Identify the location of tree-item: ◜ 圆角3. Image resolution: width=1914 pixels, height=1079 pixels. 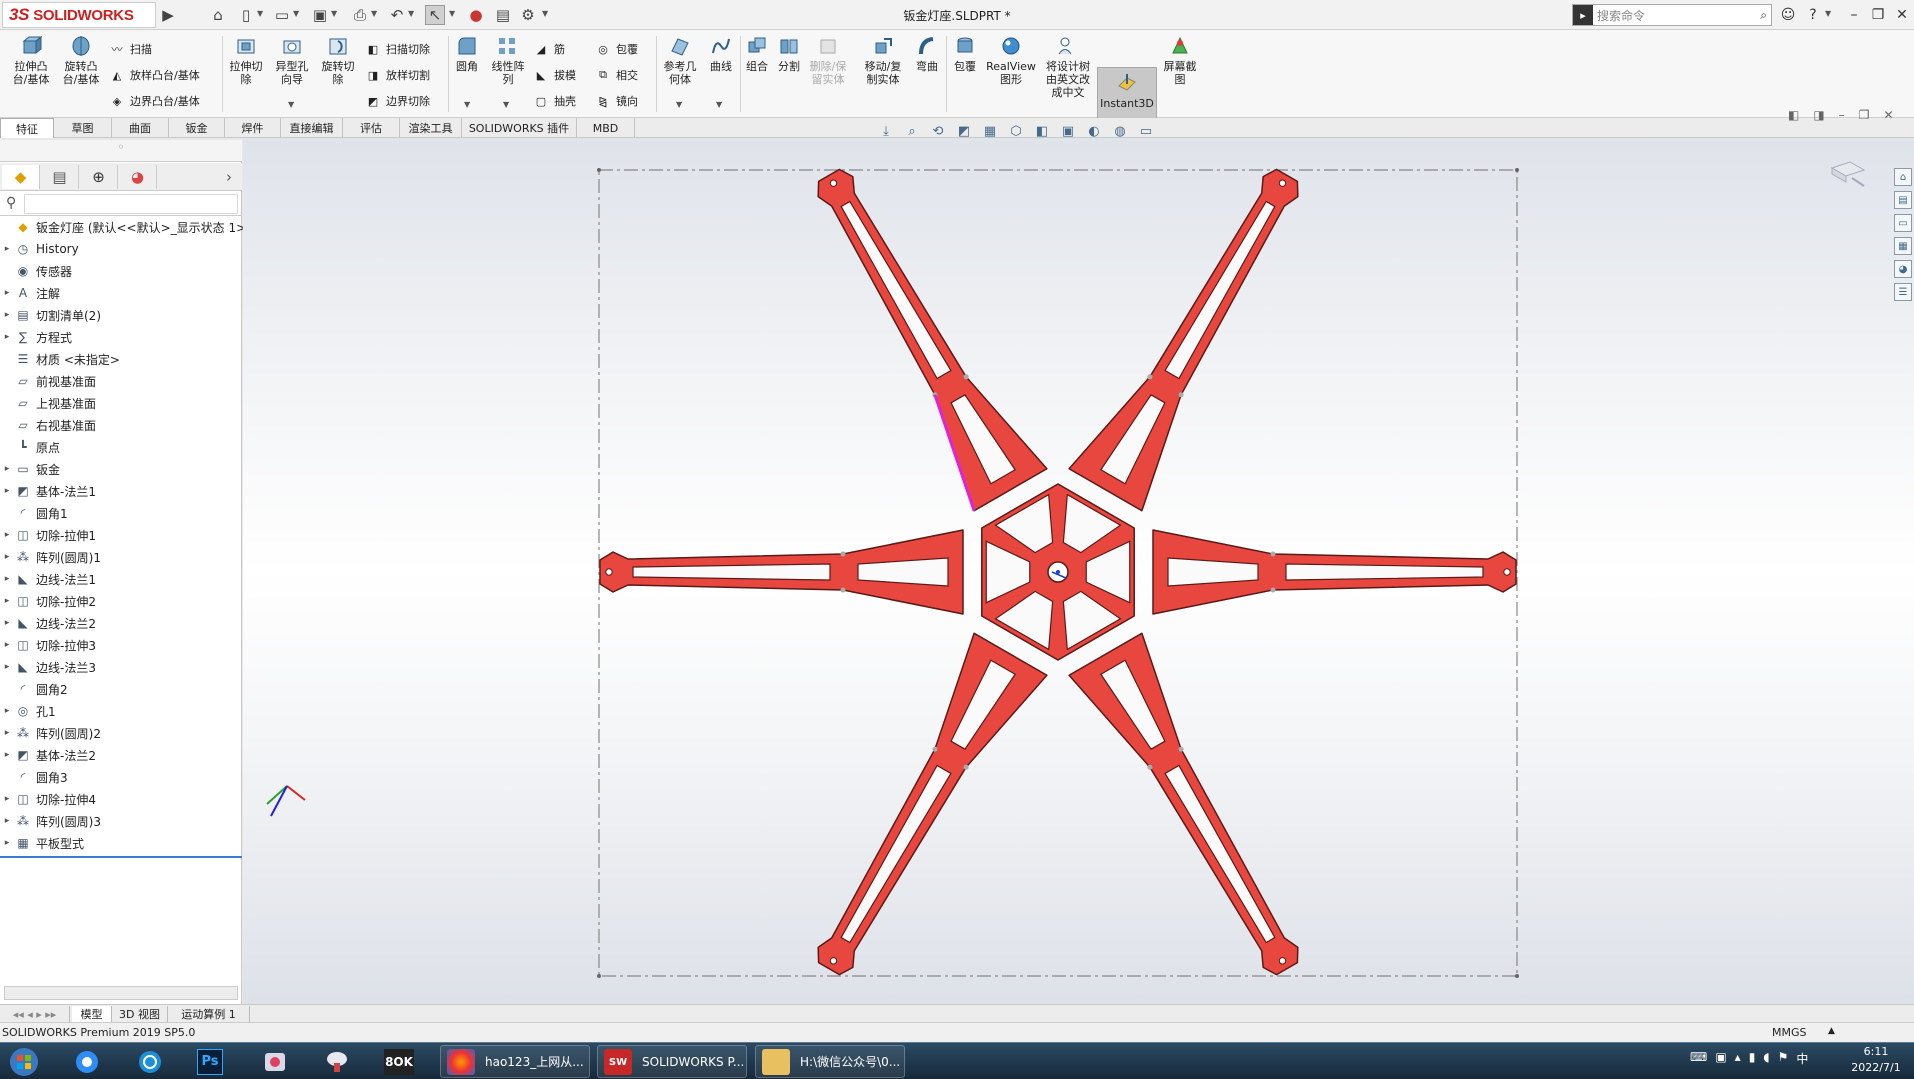
(34, 777).